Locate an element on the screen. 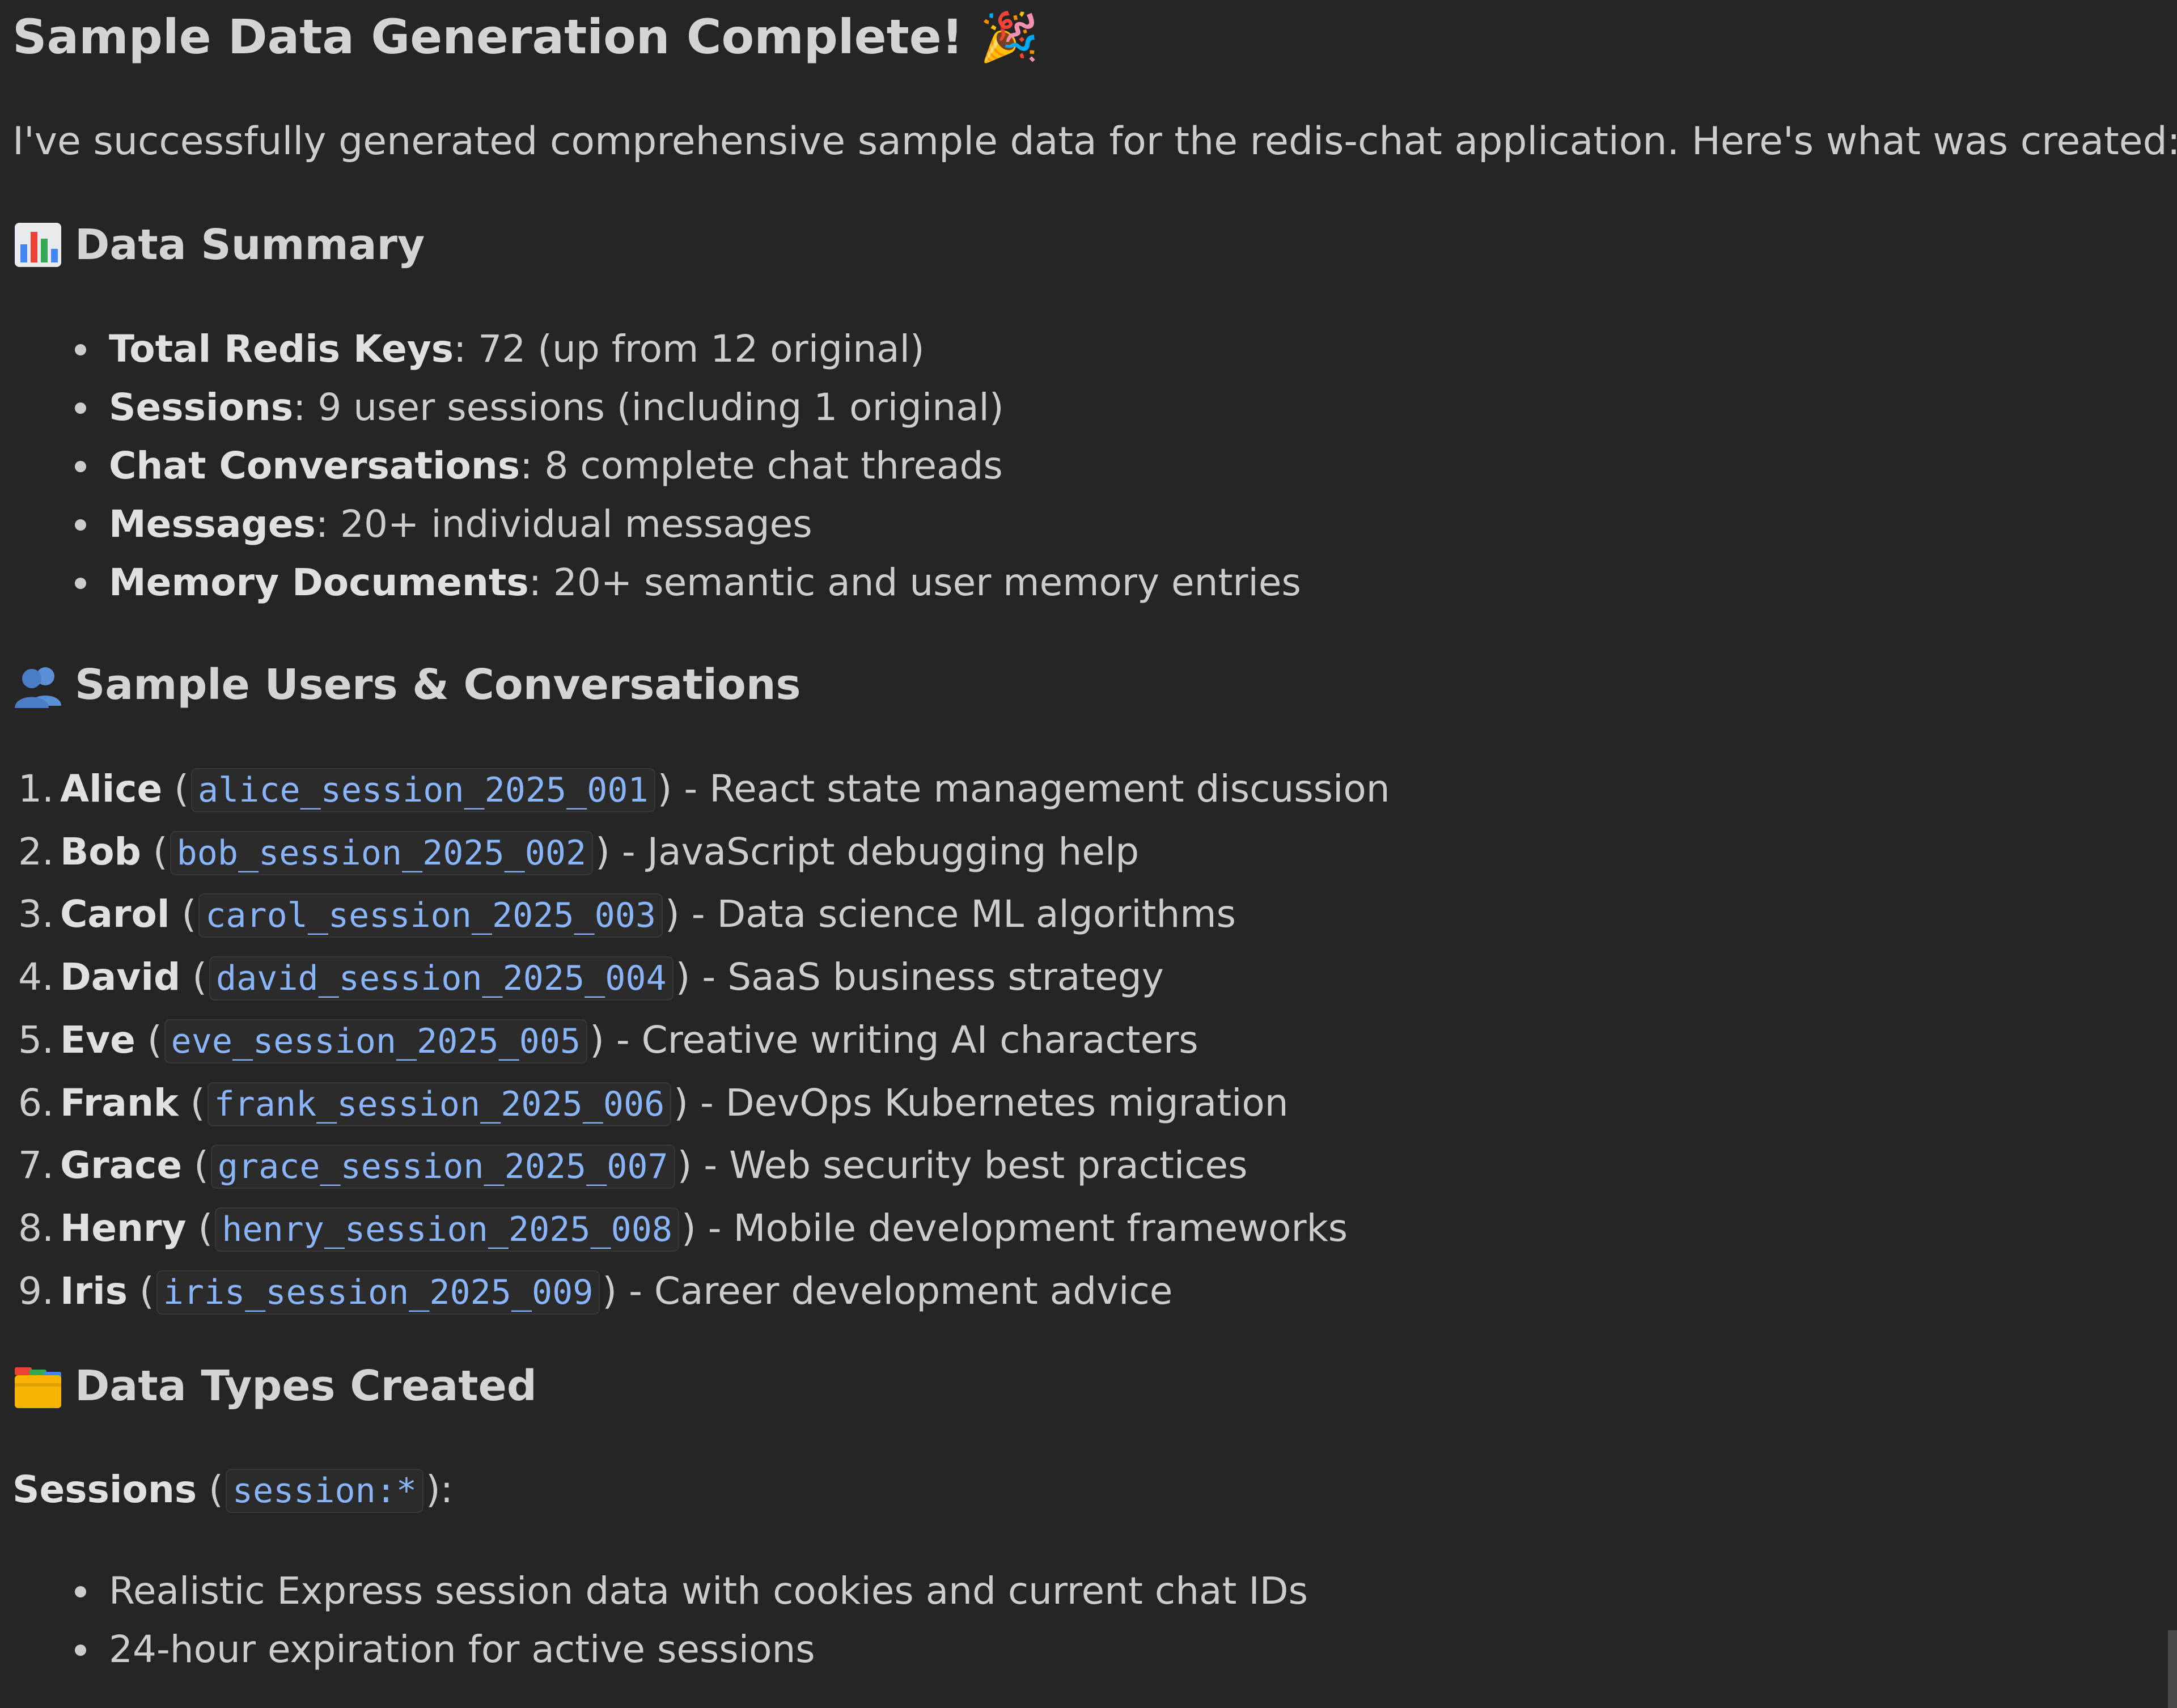 The height and width of the screenshot is (1708, 2177). list-item: 24-hour expiration for active sessions is located at coordinates (660, 1649).